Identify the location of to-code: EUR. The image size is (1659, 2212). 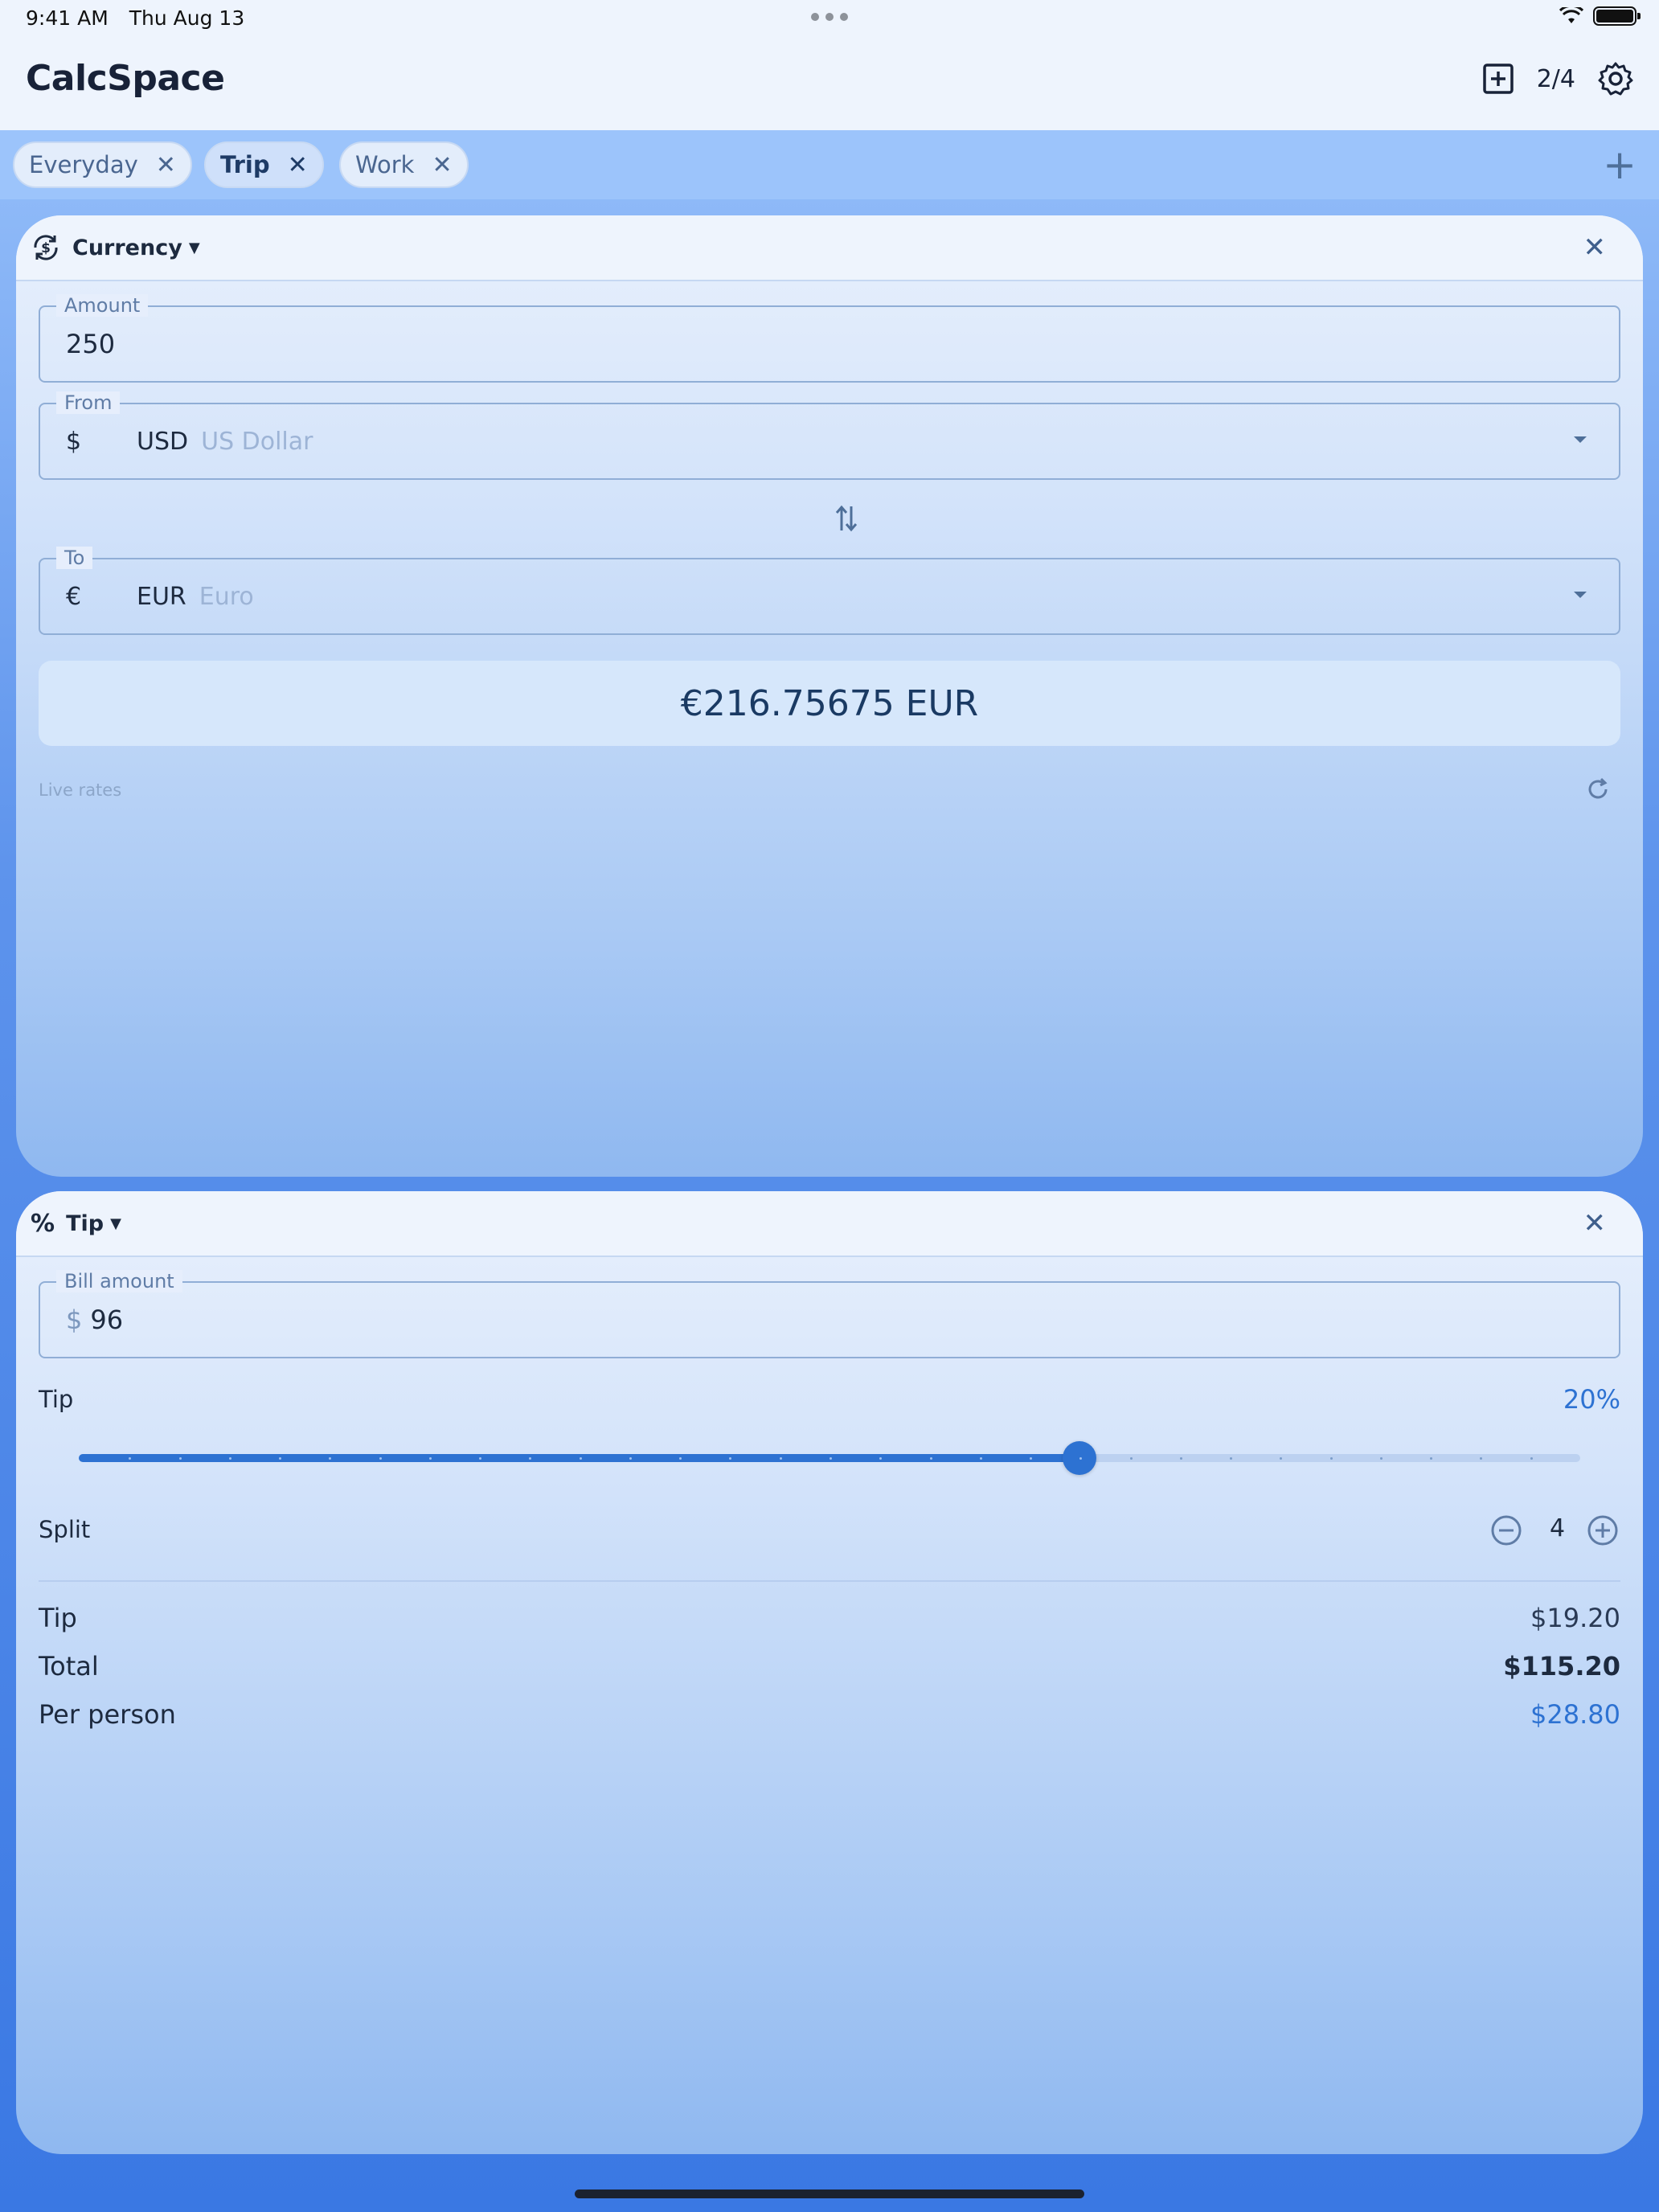
(161, 596).